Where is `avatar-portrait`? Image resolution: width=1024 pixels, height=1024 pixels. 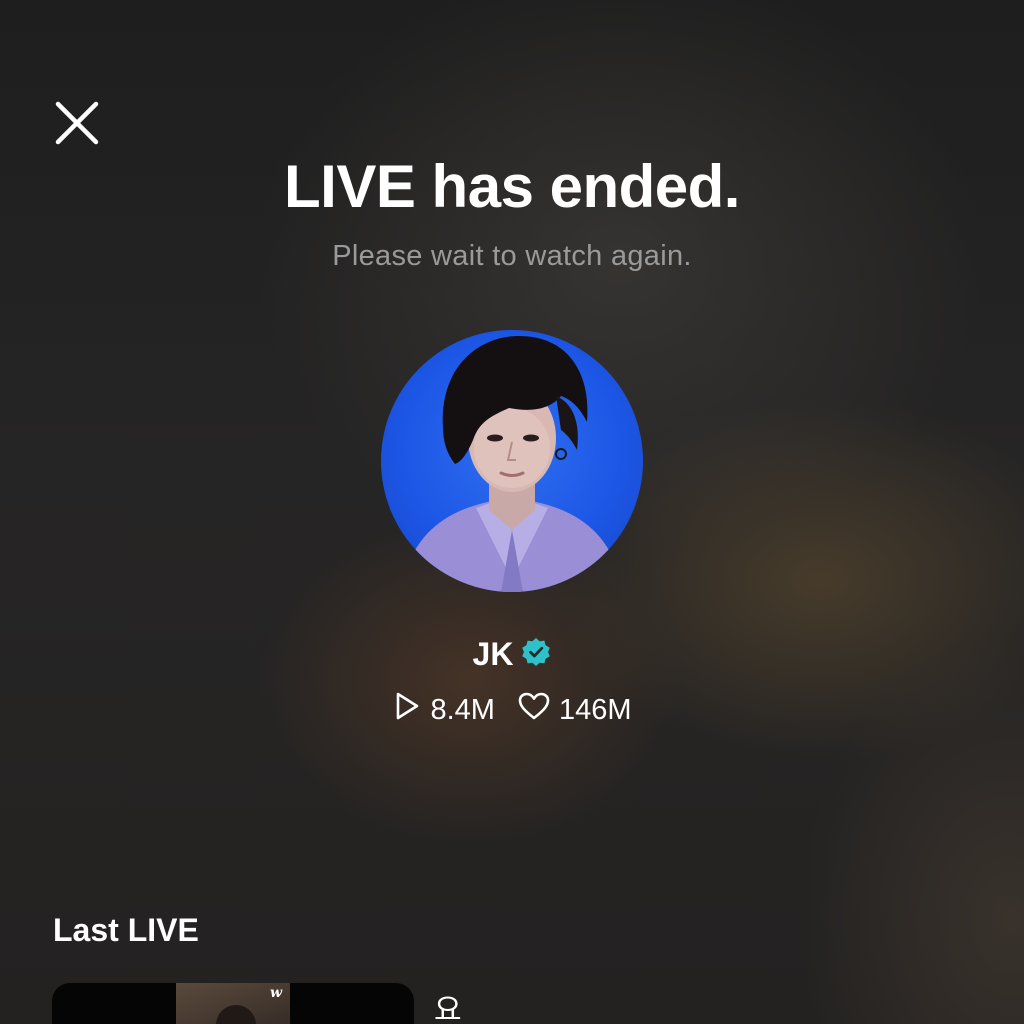
avatar-portrait is located at coordinates (512, 464).